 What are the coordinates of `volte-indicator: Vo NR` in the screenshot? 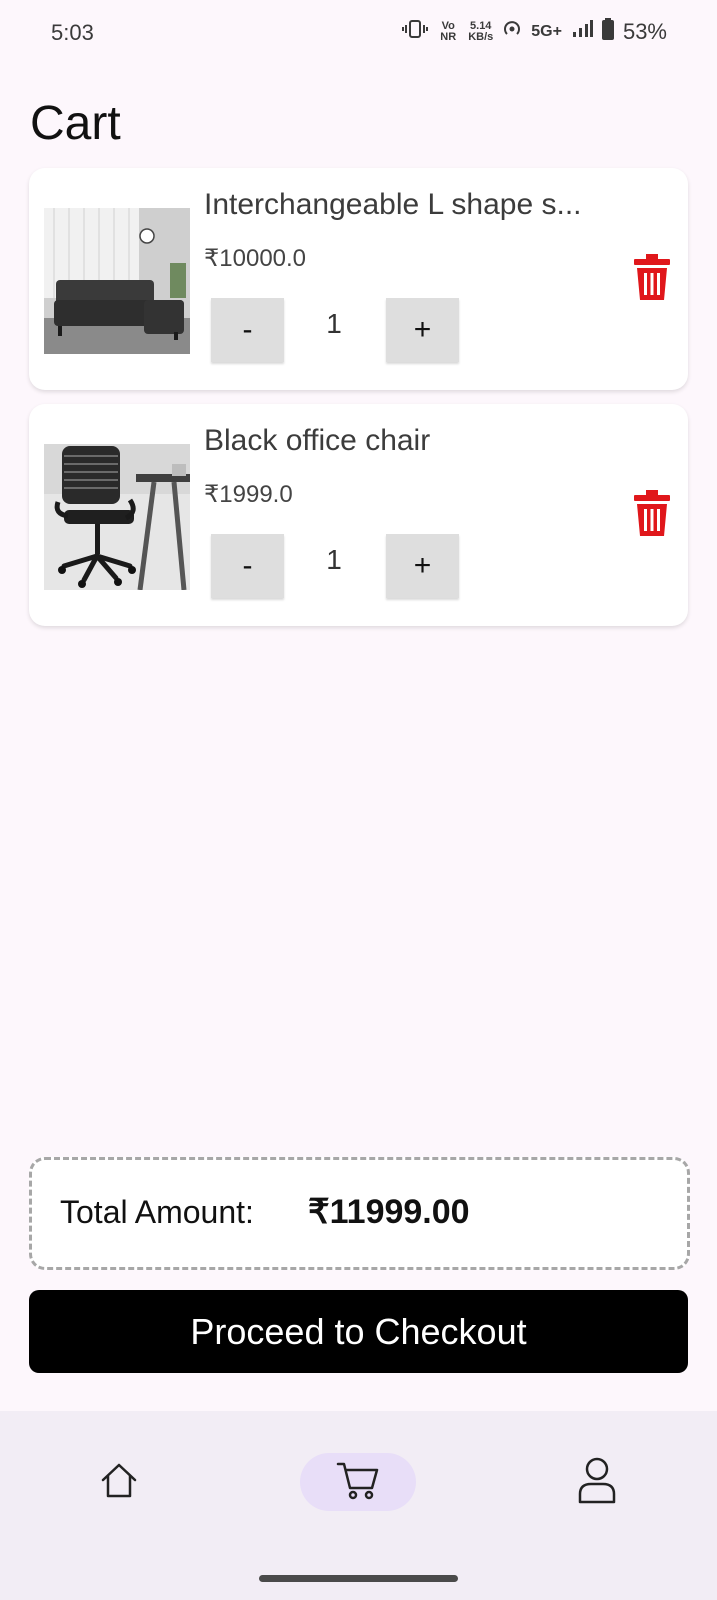 It's located at (448, 31).